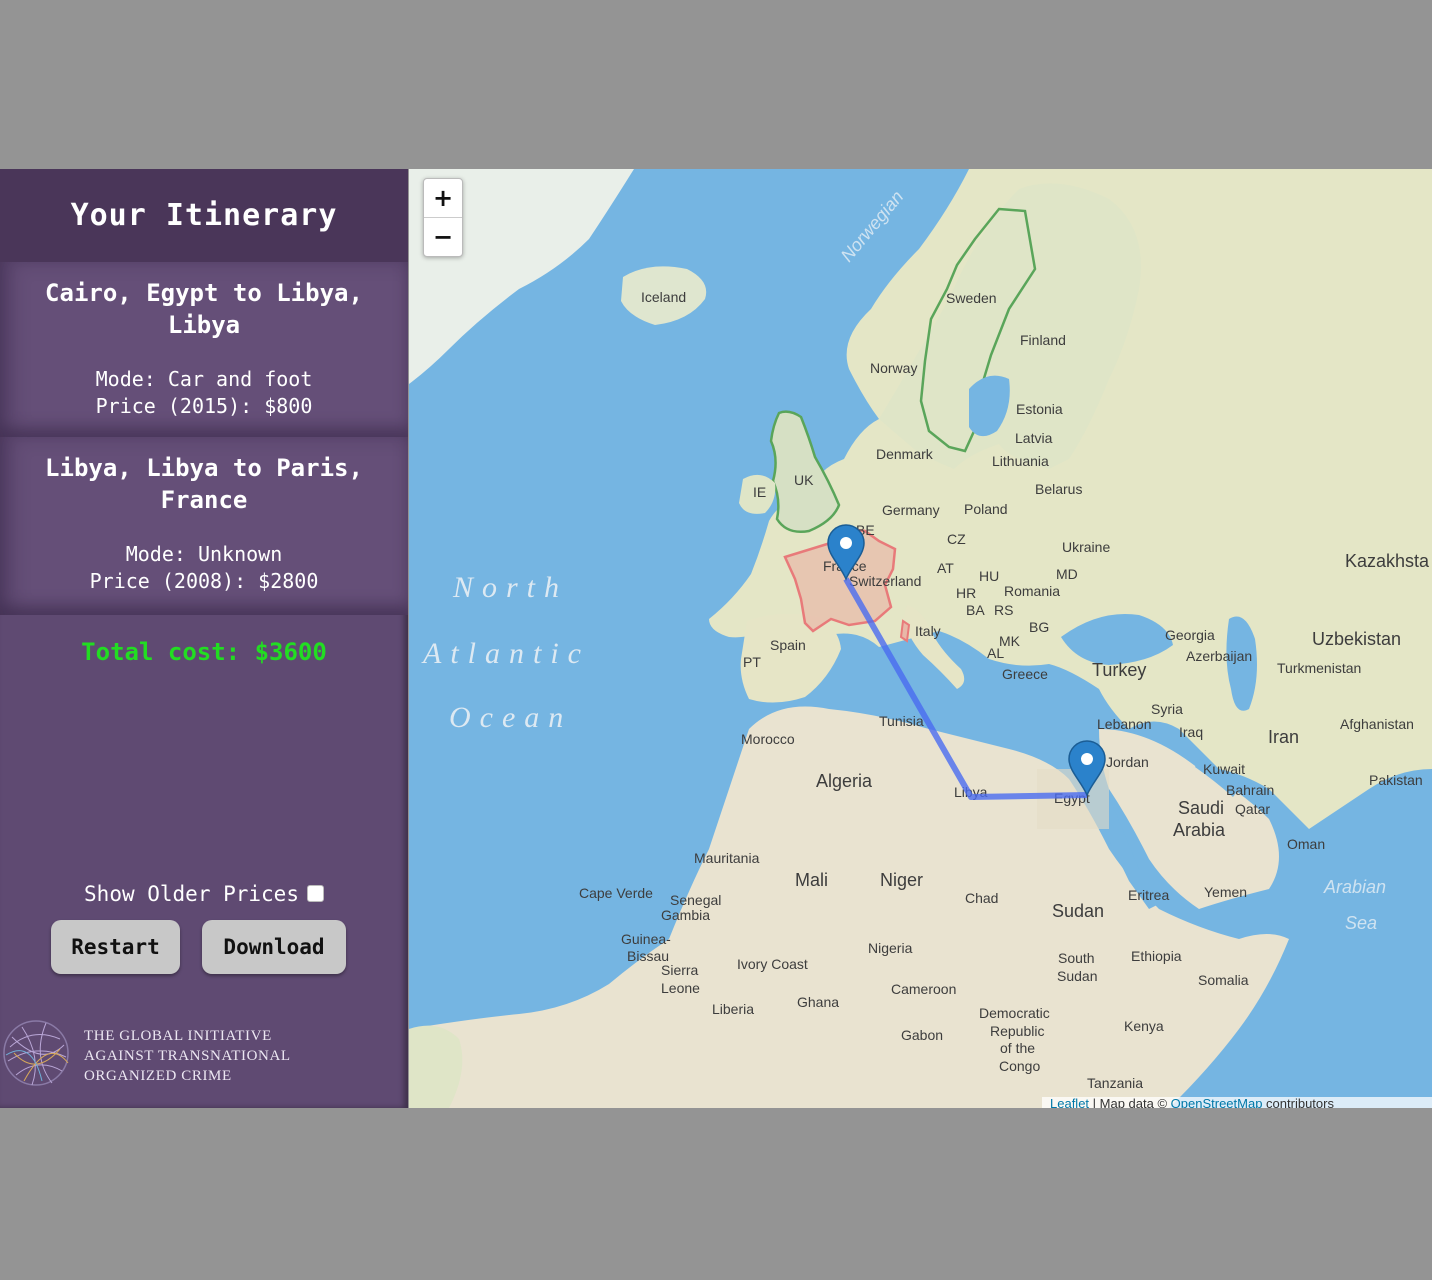 The height and width of the screenshot is (1280, 1432). I want to click on country-label: Cameroon, so click(923, 989).